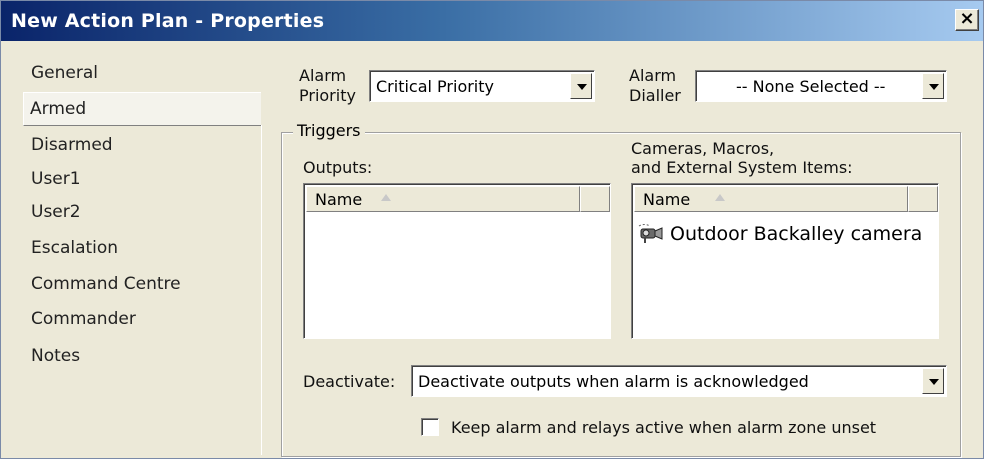 This screenshot has height=460, width=984. What do you see at coordinates (435, 86) in the screenshot?
I see `alarm-priority-value: Critical Priority` at bounding box center [435, 86].